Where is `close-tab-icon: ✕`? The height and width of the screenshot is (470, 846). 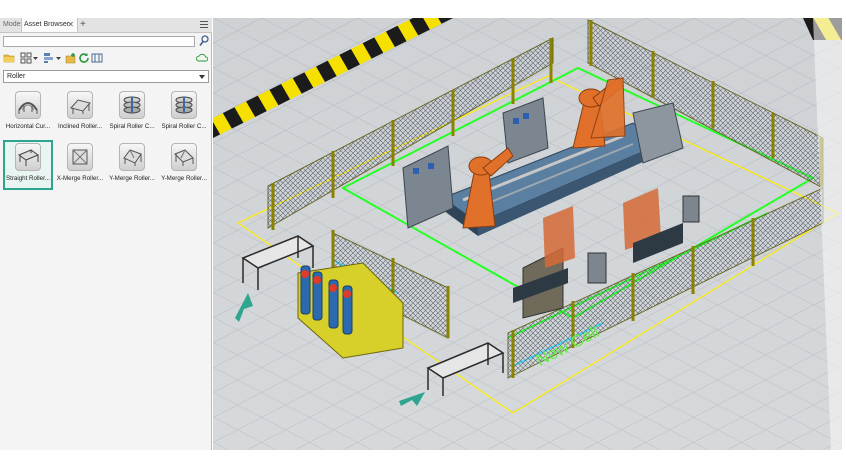 close-tab-icon: ✕ is located at coordinates (70, 25).